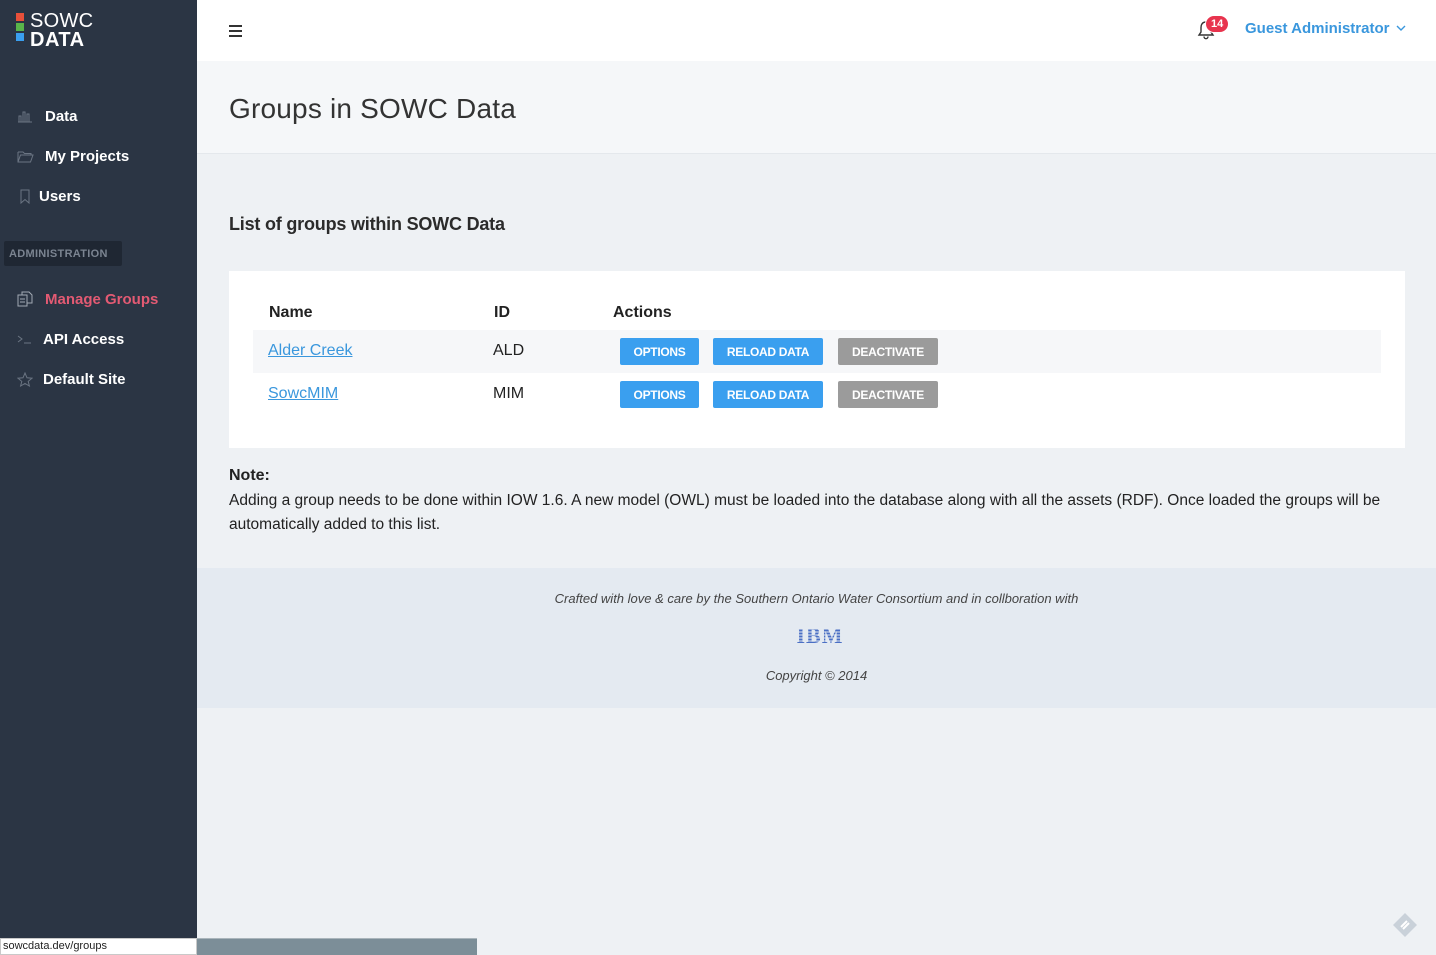 This screenshot has height=955, width=1436. What do you see at coordinates (25, 339) in the screenshot?
I see `terminal-icon` at bounding box center [25, 339].